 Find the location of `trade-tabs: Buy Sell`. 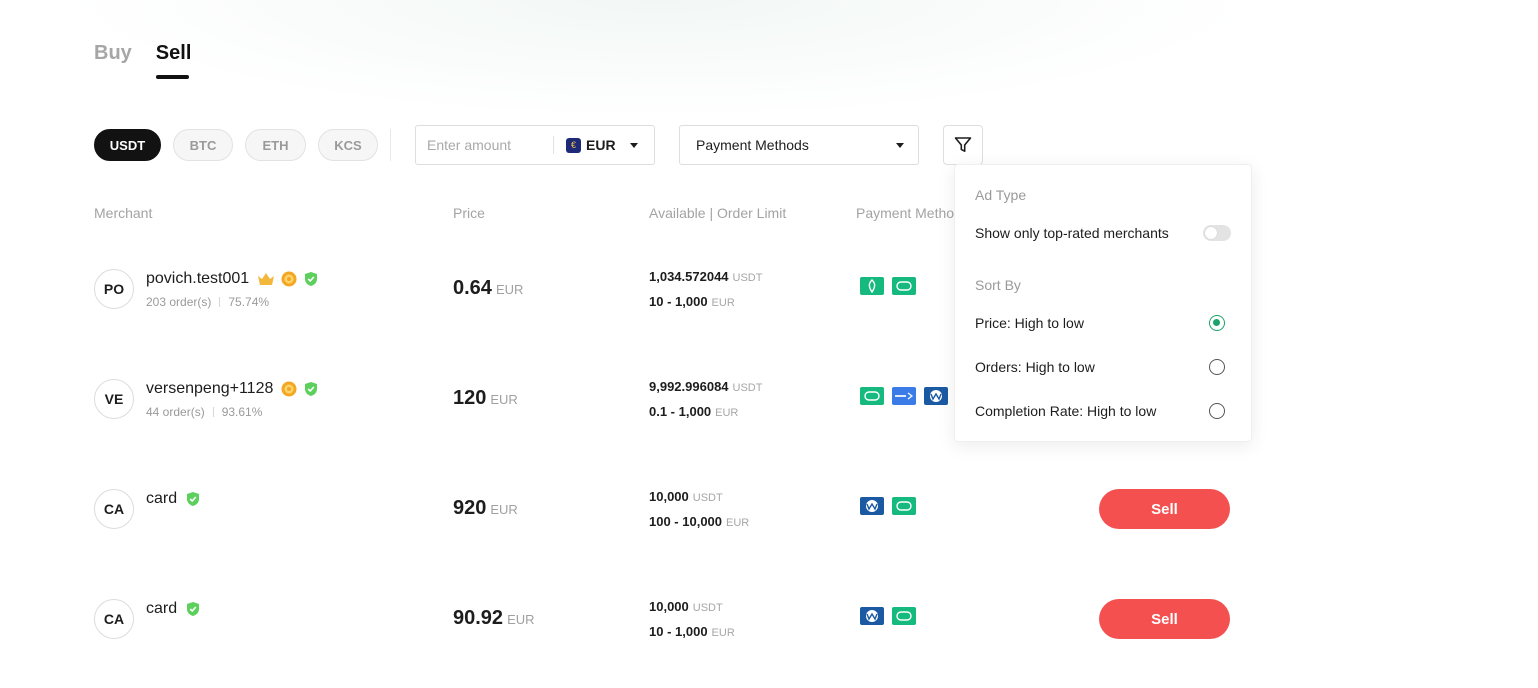

trade-tabs: Buy Sell is located at coordinates (142, 60).